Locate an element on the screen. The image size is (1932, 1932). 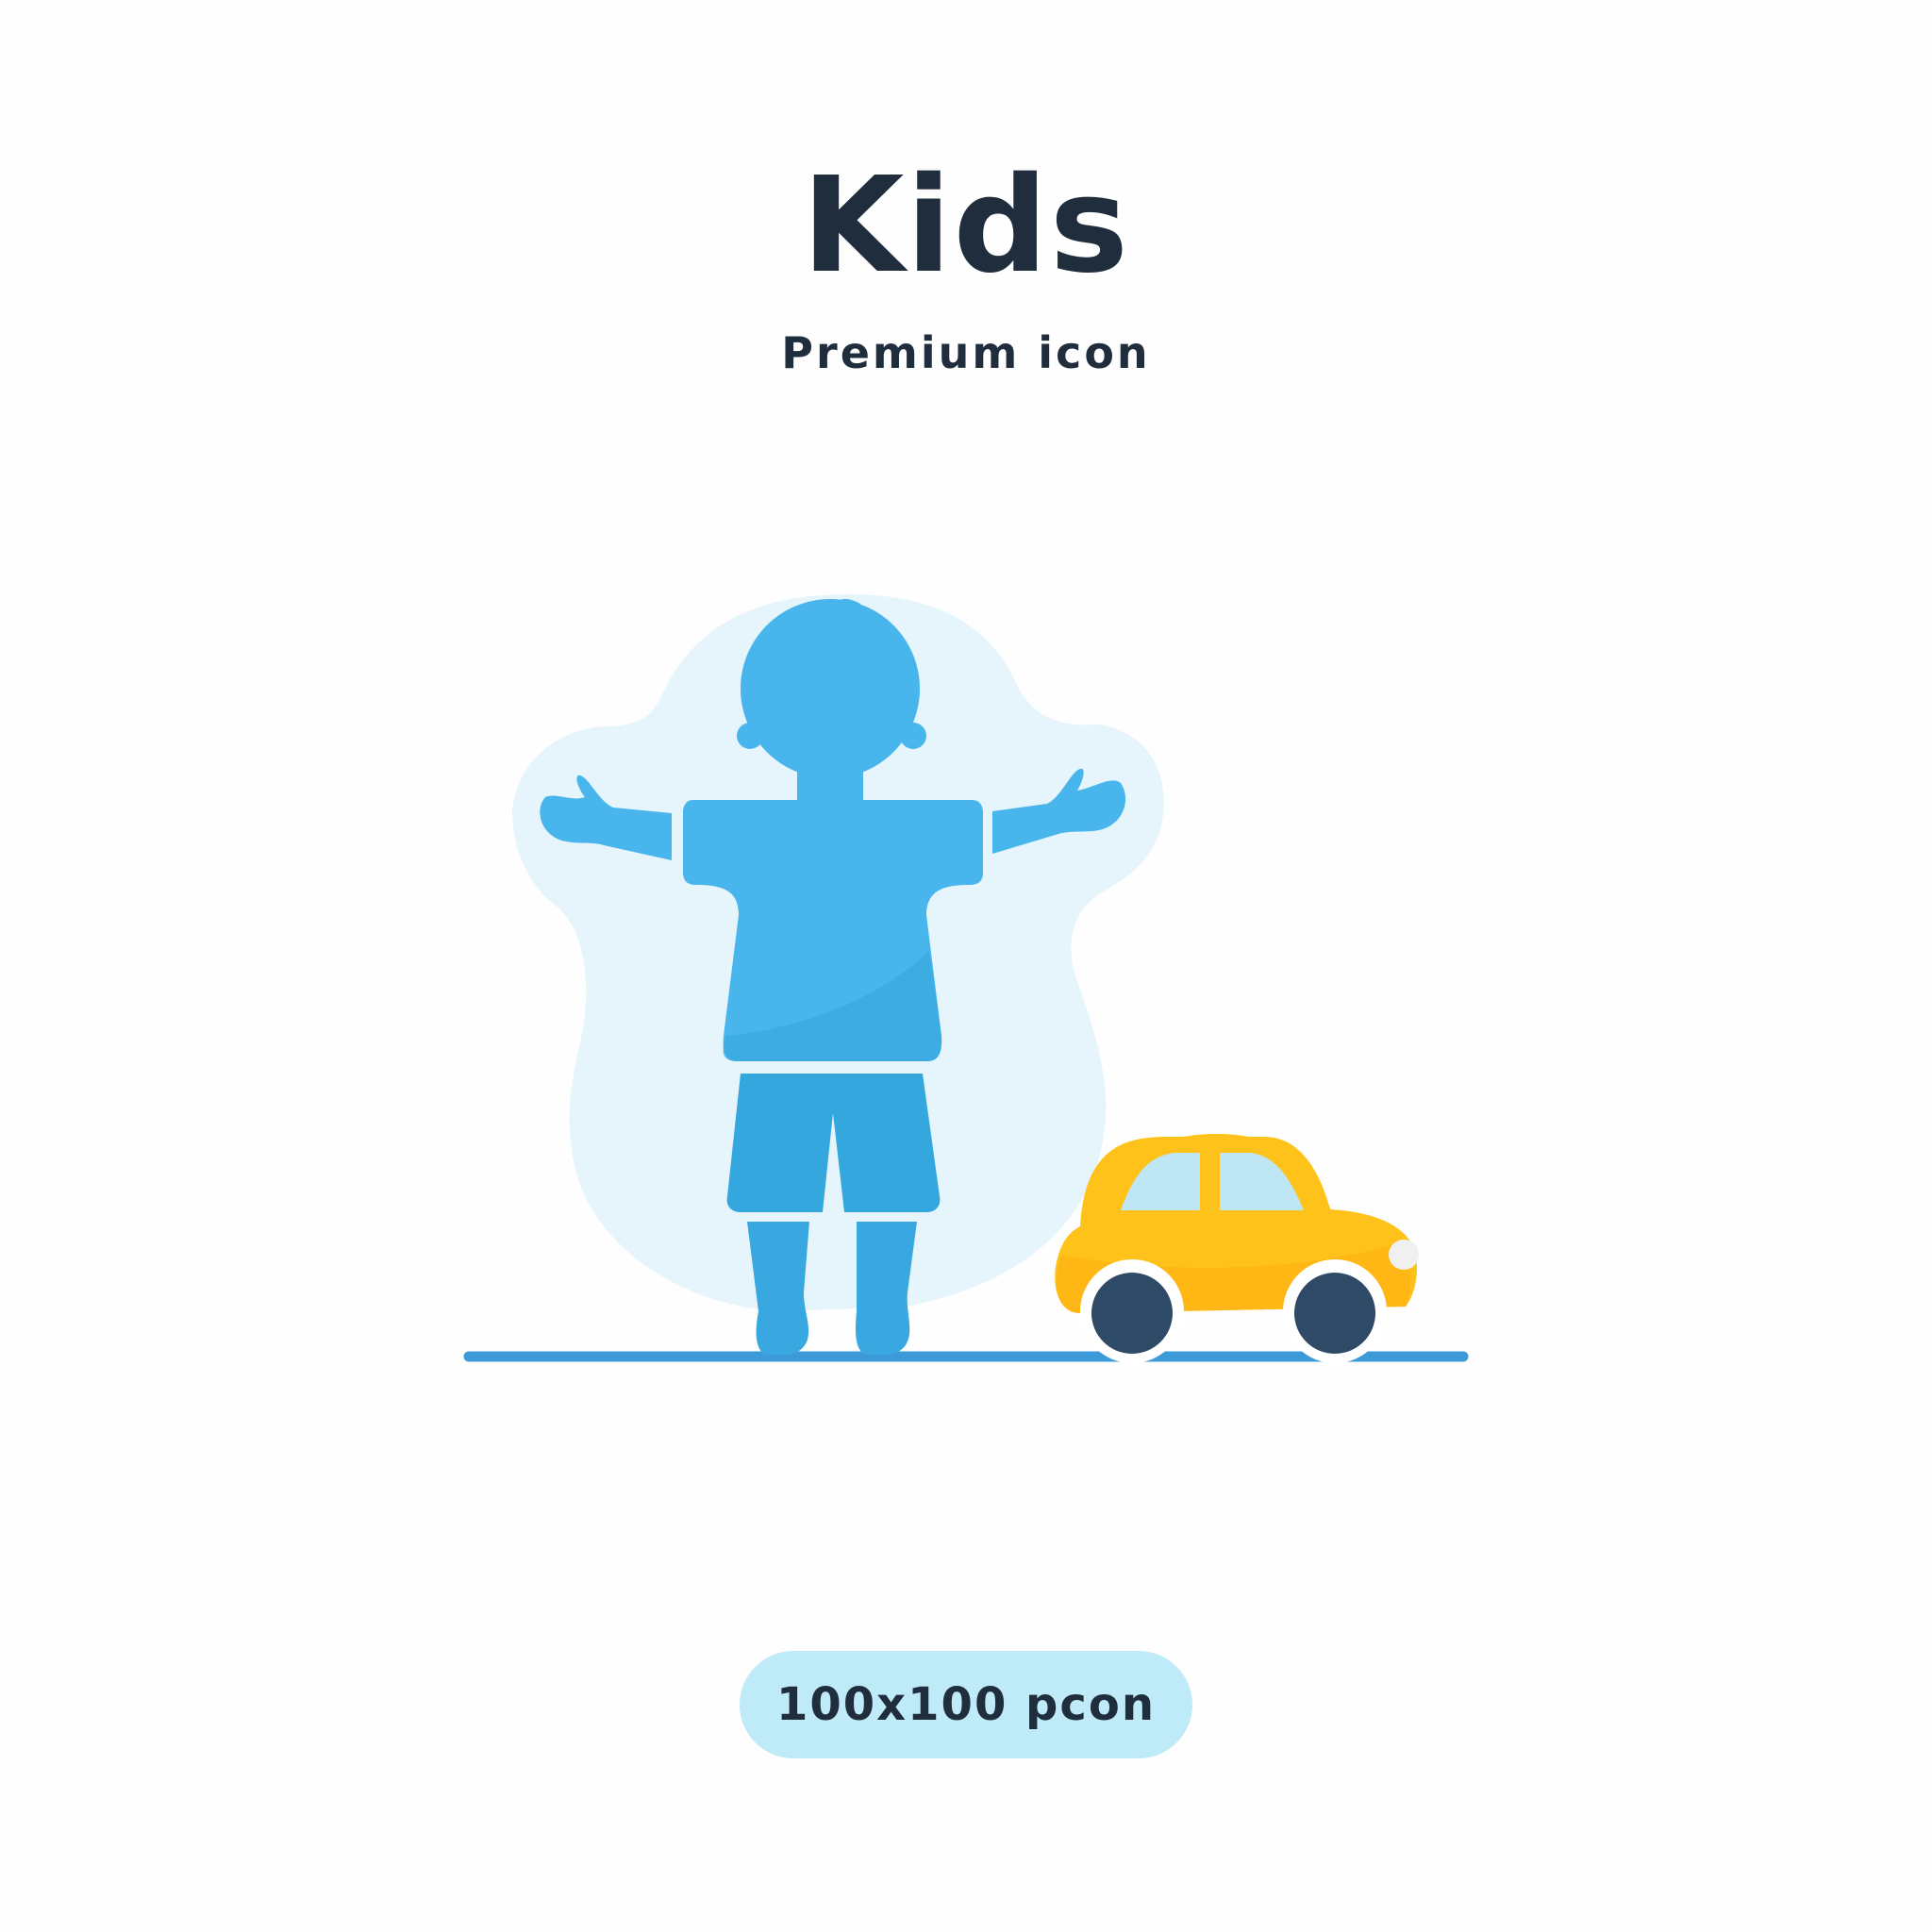
toy-car-icon is located at coordinates (1237, 1248).